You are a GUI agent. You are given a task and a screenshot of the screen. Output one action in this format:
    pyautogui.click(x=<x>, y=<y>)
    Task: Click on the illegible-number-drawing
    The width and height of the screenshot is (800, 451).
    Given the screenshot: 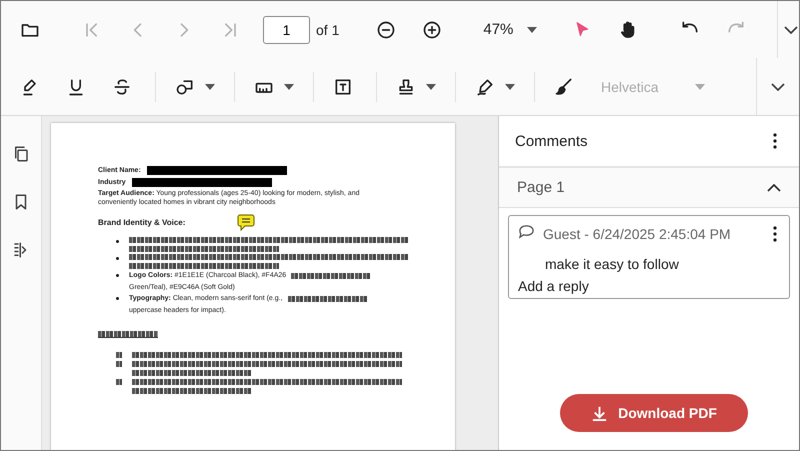 What is the action you would take?
    pyautogui.click(x=119, y=382)
    